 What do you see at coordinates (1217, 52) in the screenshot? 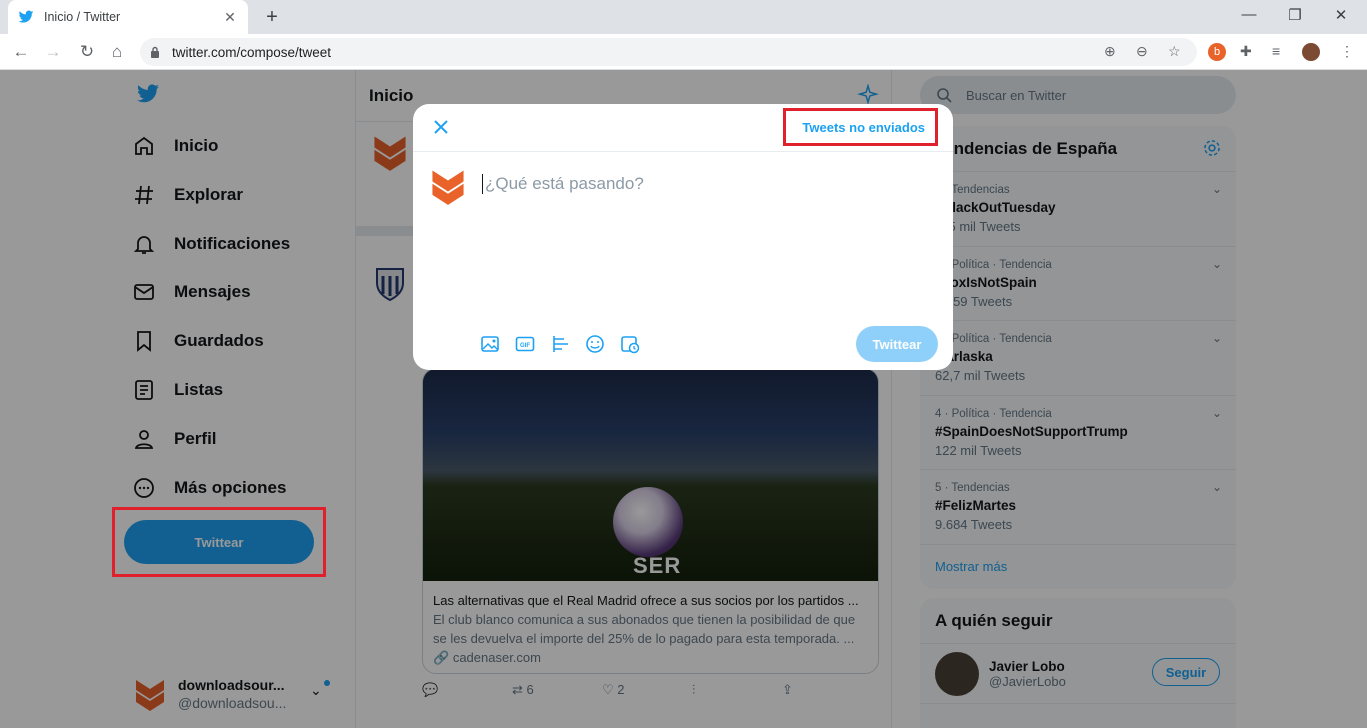
I see `extension-b-icon: b` at bounding box center [1217, 52].